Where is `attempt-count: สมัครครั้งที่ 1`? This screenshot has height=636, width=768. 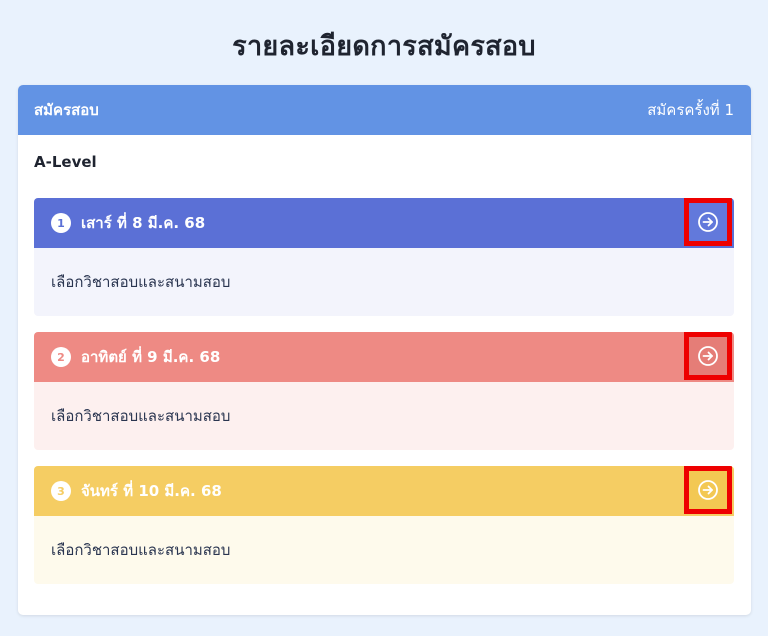
attempt-count: สมัครครั้งที่ 1 is located at coordinates (690, 110).